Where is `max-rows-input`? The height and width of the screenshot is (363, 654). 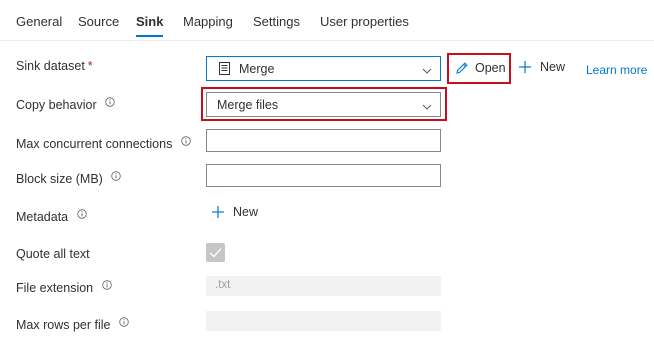 max-rows-input is located at coordinates (323, 321).